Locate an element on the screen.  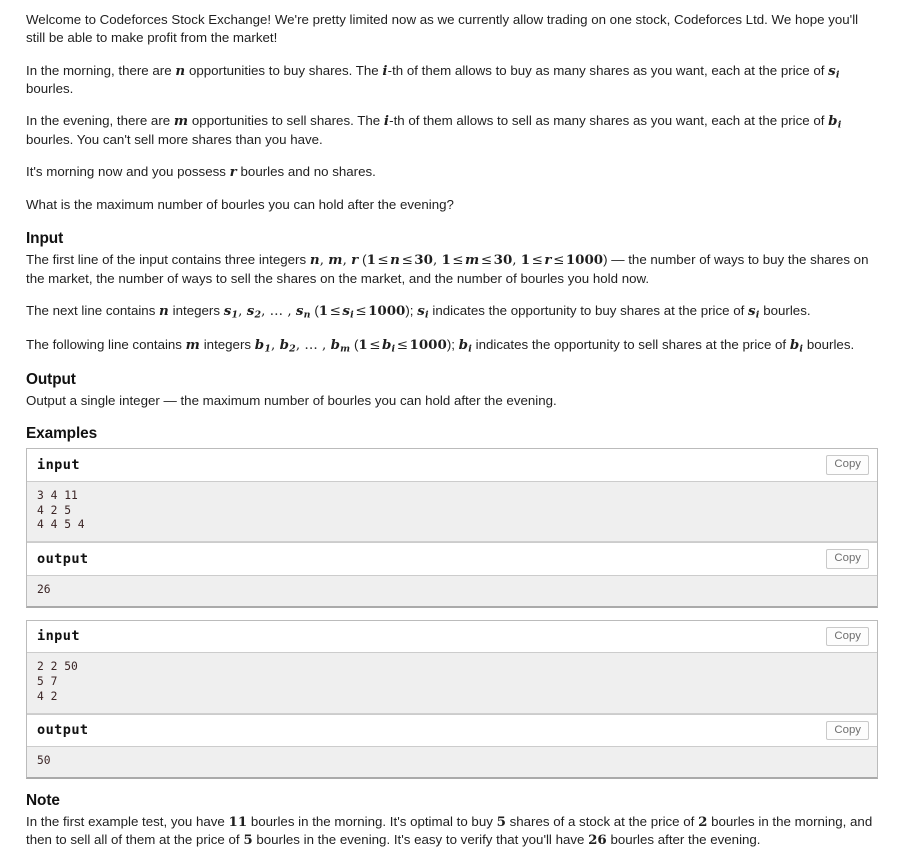
sample-input-section: input Copy 3 4 11 4 2 5 4 4 5 4 is located at coordinates (452, 496).